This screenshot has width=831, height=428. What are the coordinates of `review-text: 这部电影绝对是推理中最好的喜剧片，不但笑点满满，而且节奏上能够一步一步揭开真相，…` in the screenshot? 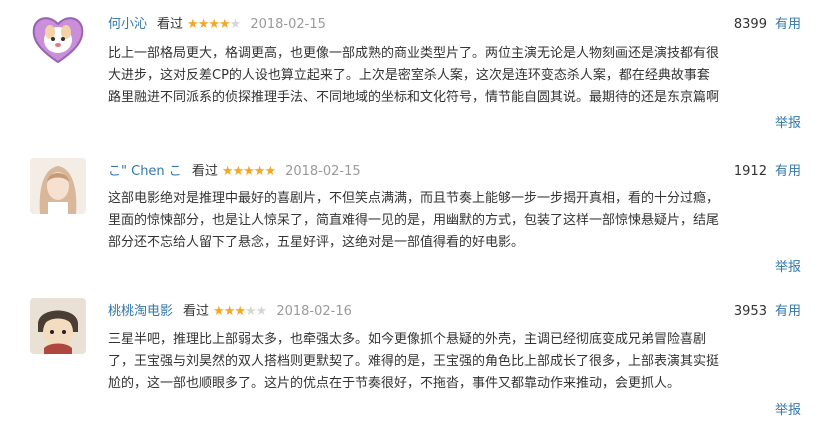 It's located at (453, 221).